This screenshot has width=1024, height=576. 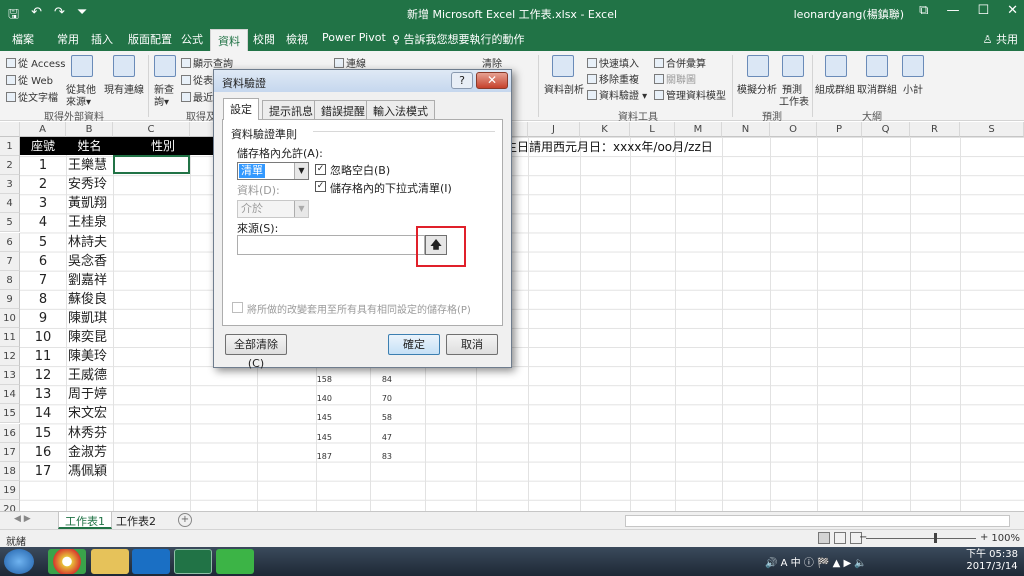 What do you see at coordinates (136, 520) in the screenshot?
I see `sheet-tab-2: 工作表2` at bounding box center [136, 520].